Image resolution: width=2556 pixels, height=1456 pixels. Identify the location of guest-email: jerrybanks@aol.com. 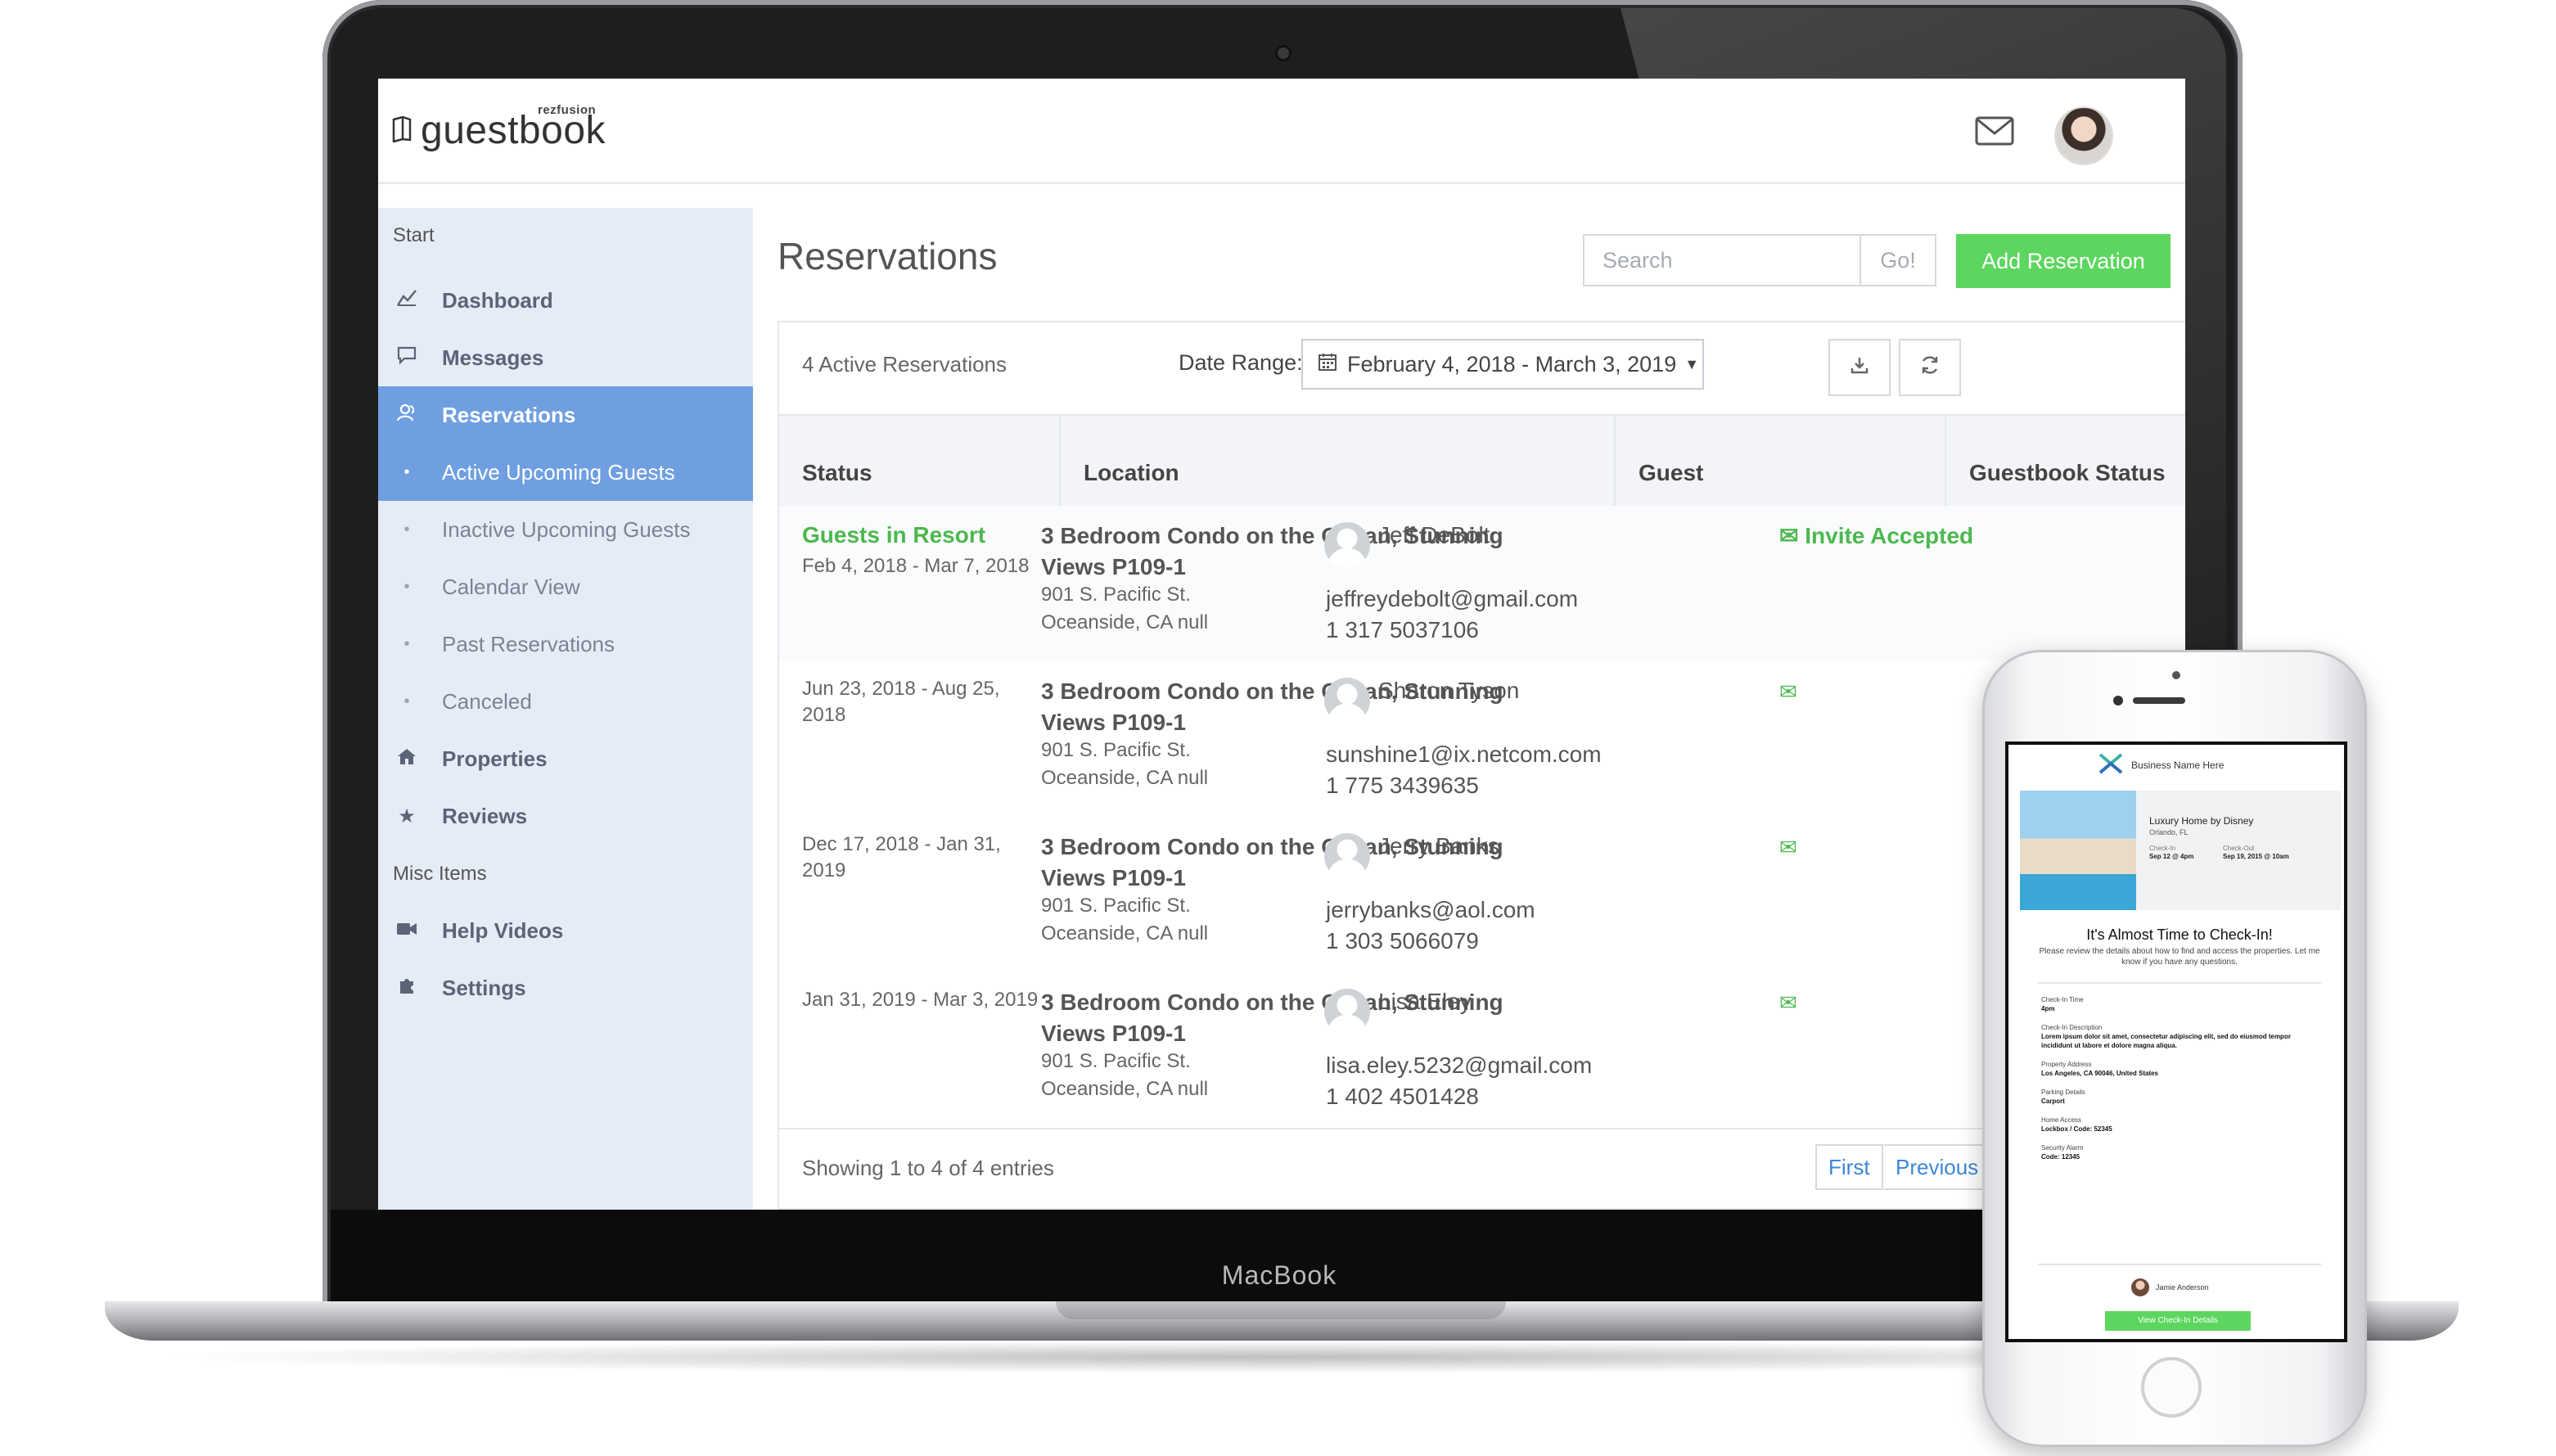
(1430, 910).